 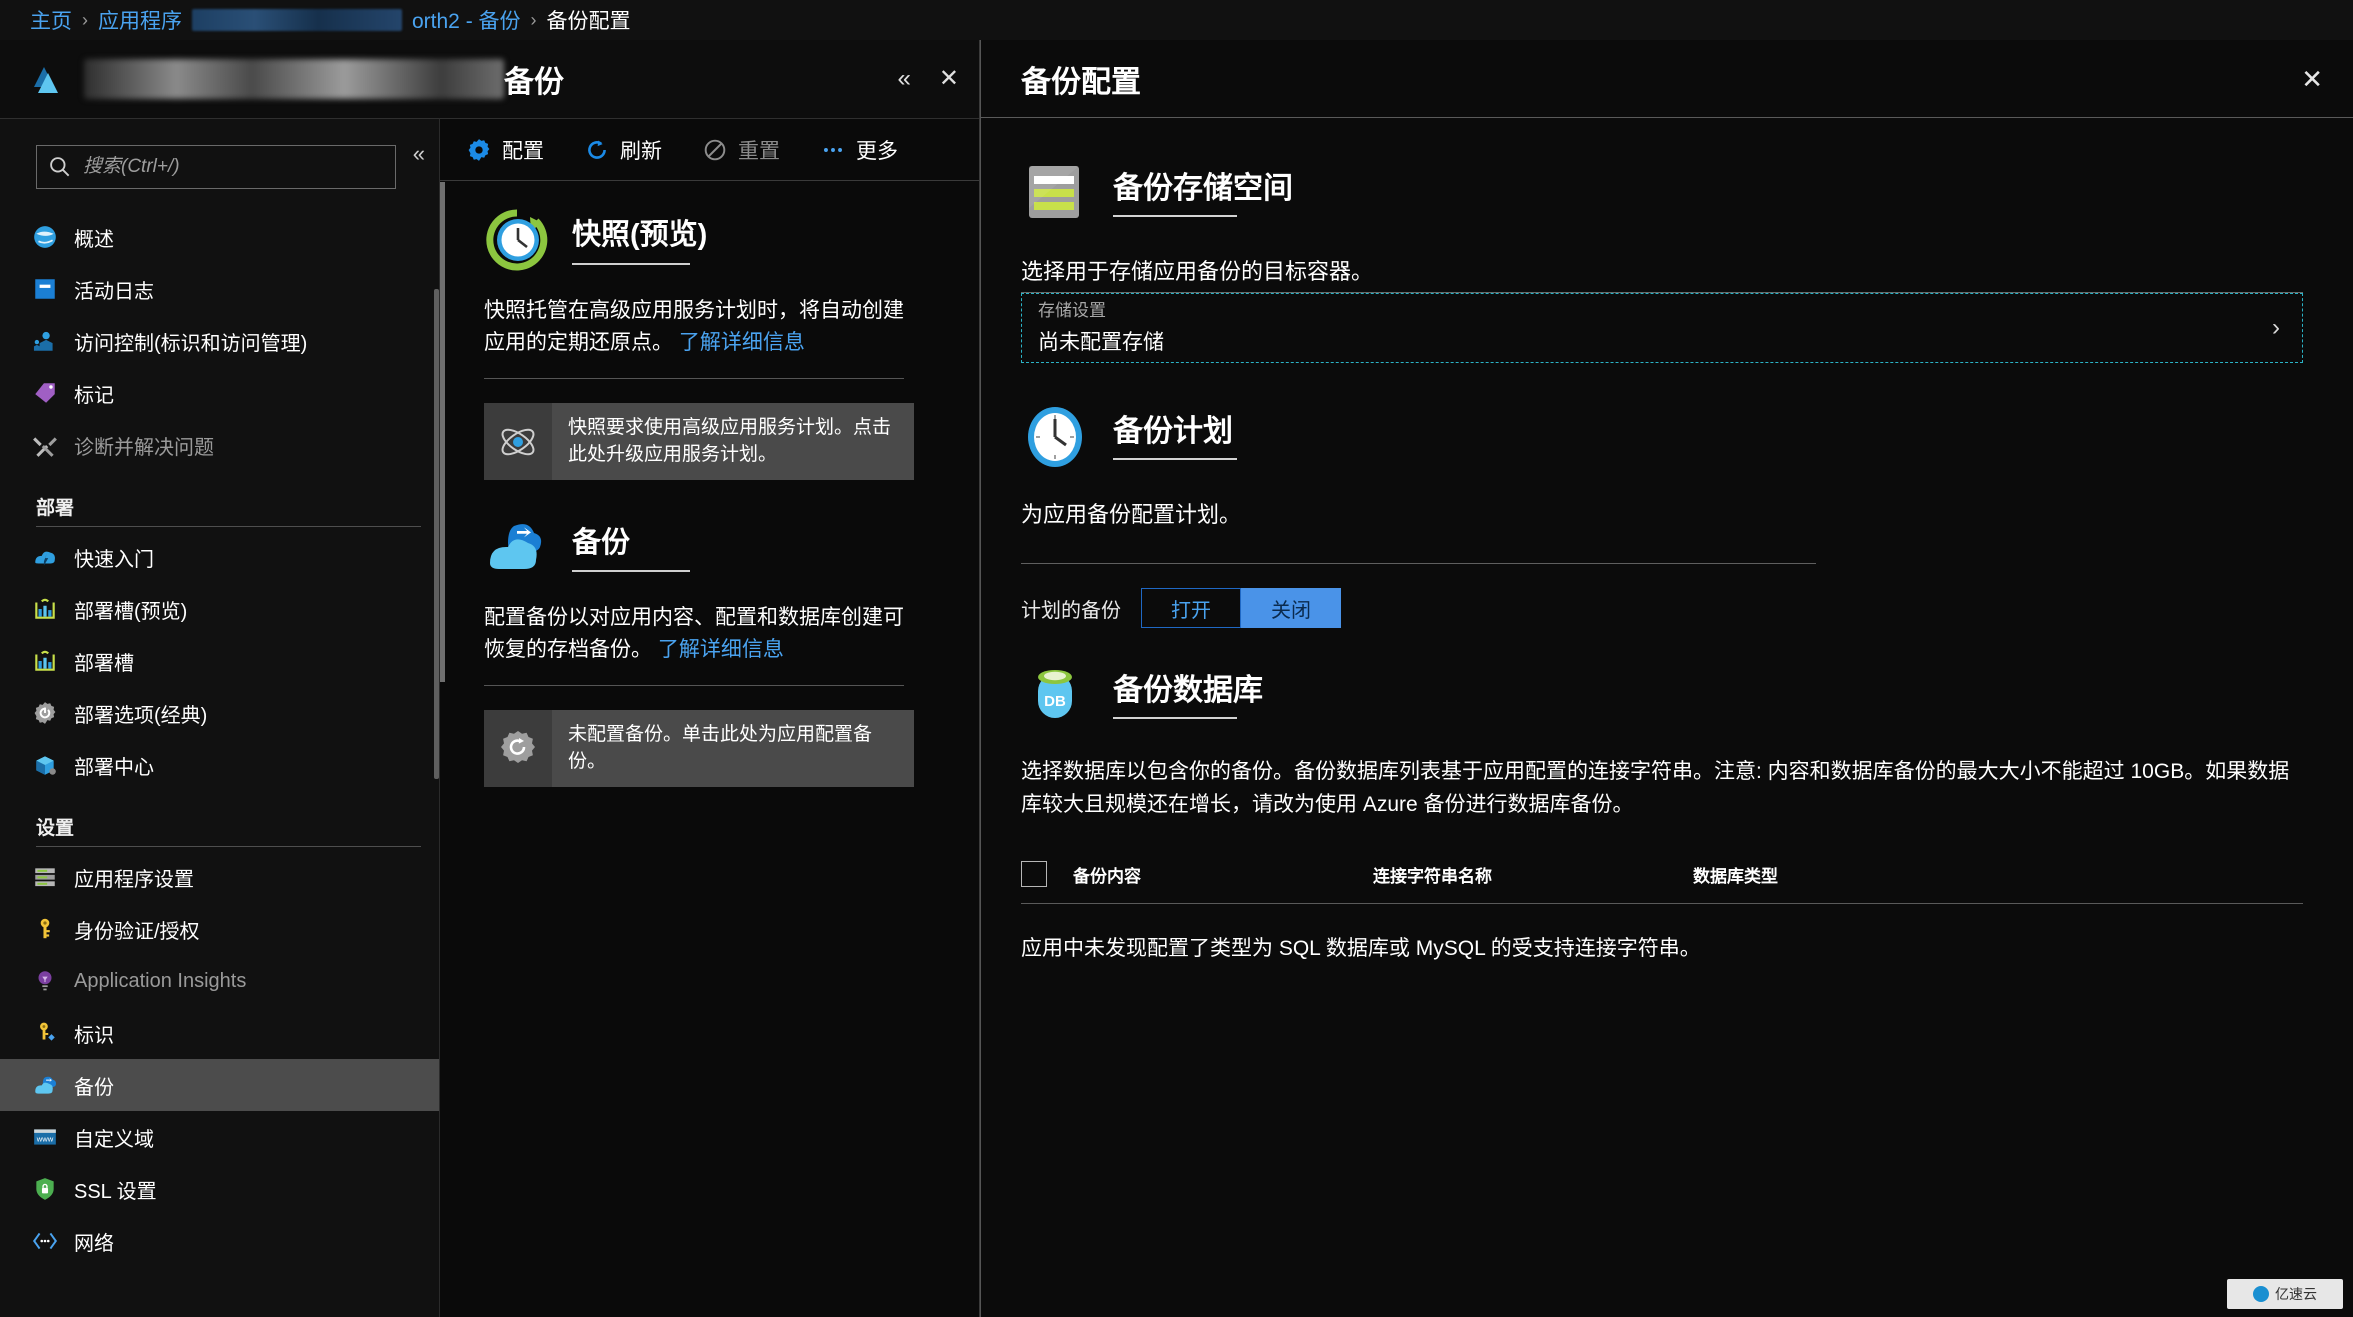 What do you see at coordinates (115, 1191) in the screenshot?
I see `sidebar-item-label: SSL 设置` at bounding box center [115, 1191].